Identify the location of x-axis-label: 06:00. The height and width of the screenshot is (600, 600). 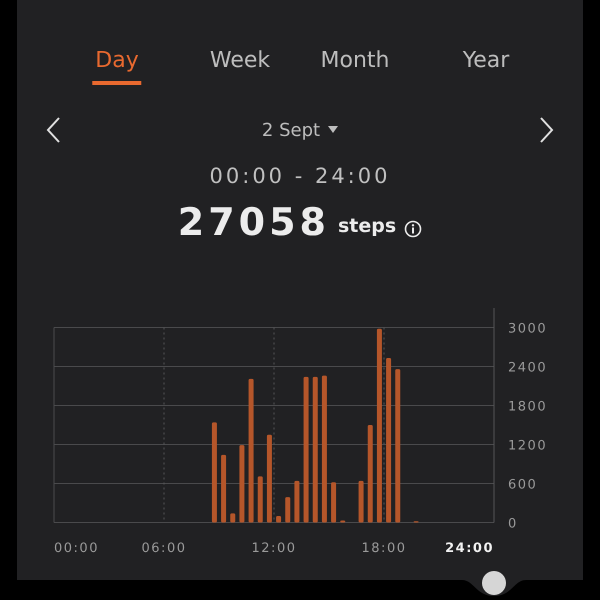
(164, 548).